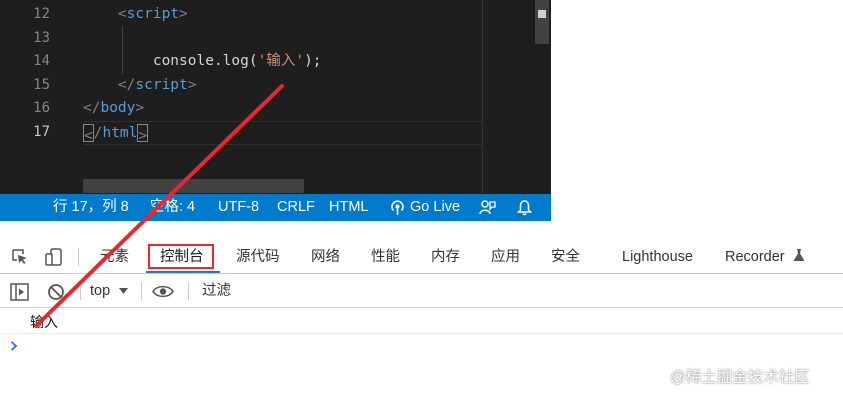  I want to click on console-prompt-icon, so click(14, 346).